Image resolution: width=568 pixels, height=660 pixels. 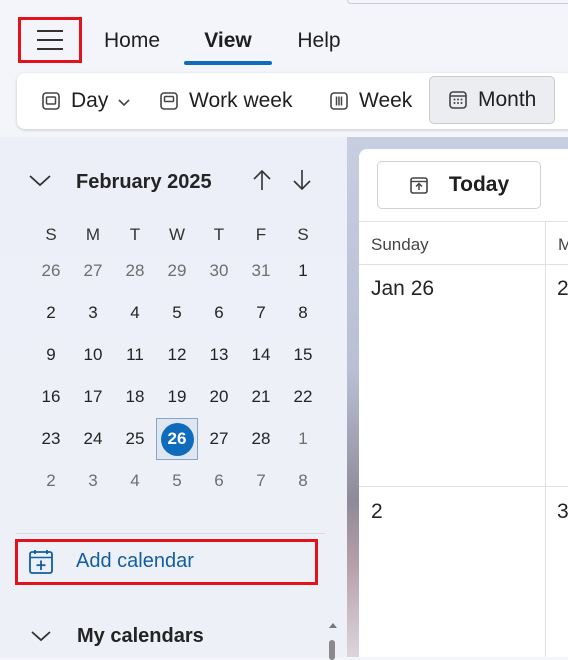 I want to click on column-header-monday: M, so click(x=563, y=244).